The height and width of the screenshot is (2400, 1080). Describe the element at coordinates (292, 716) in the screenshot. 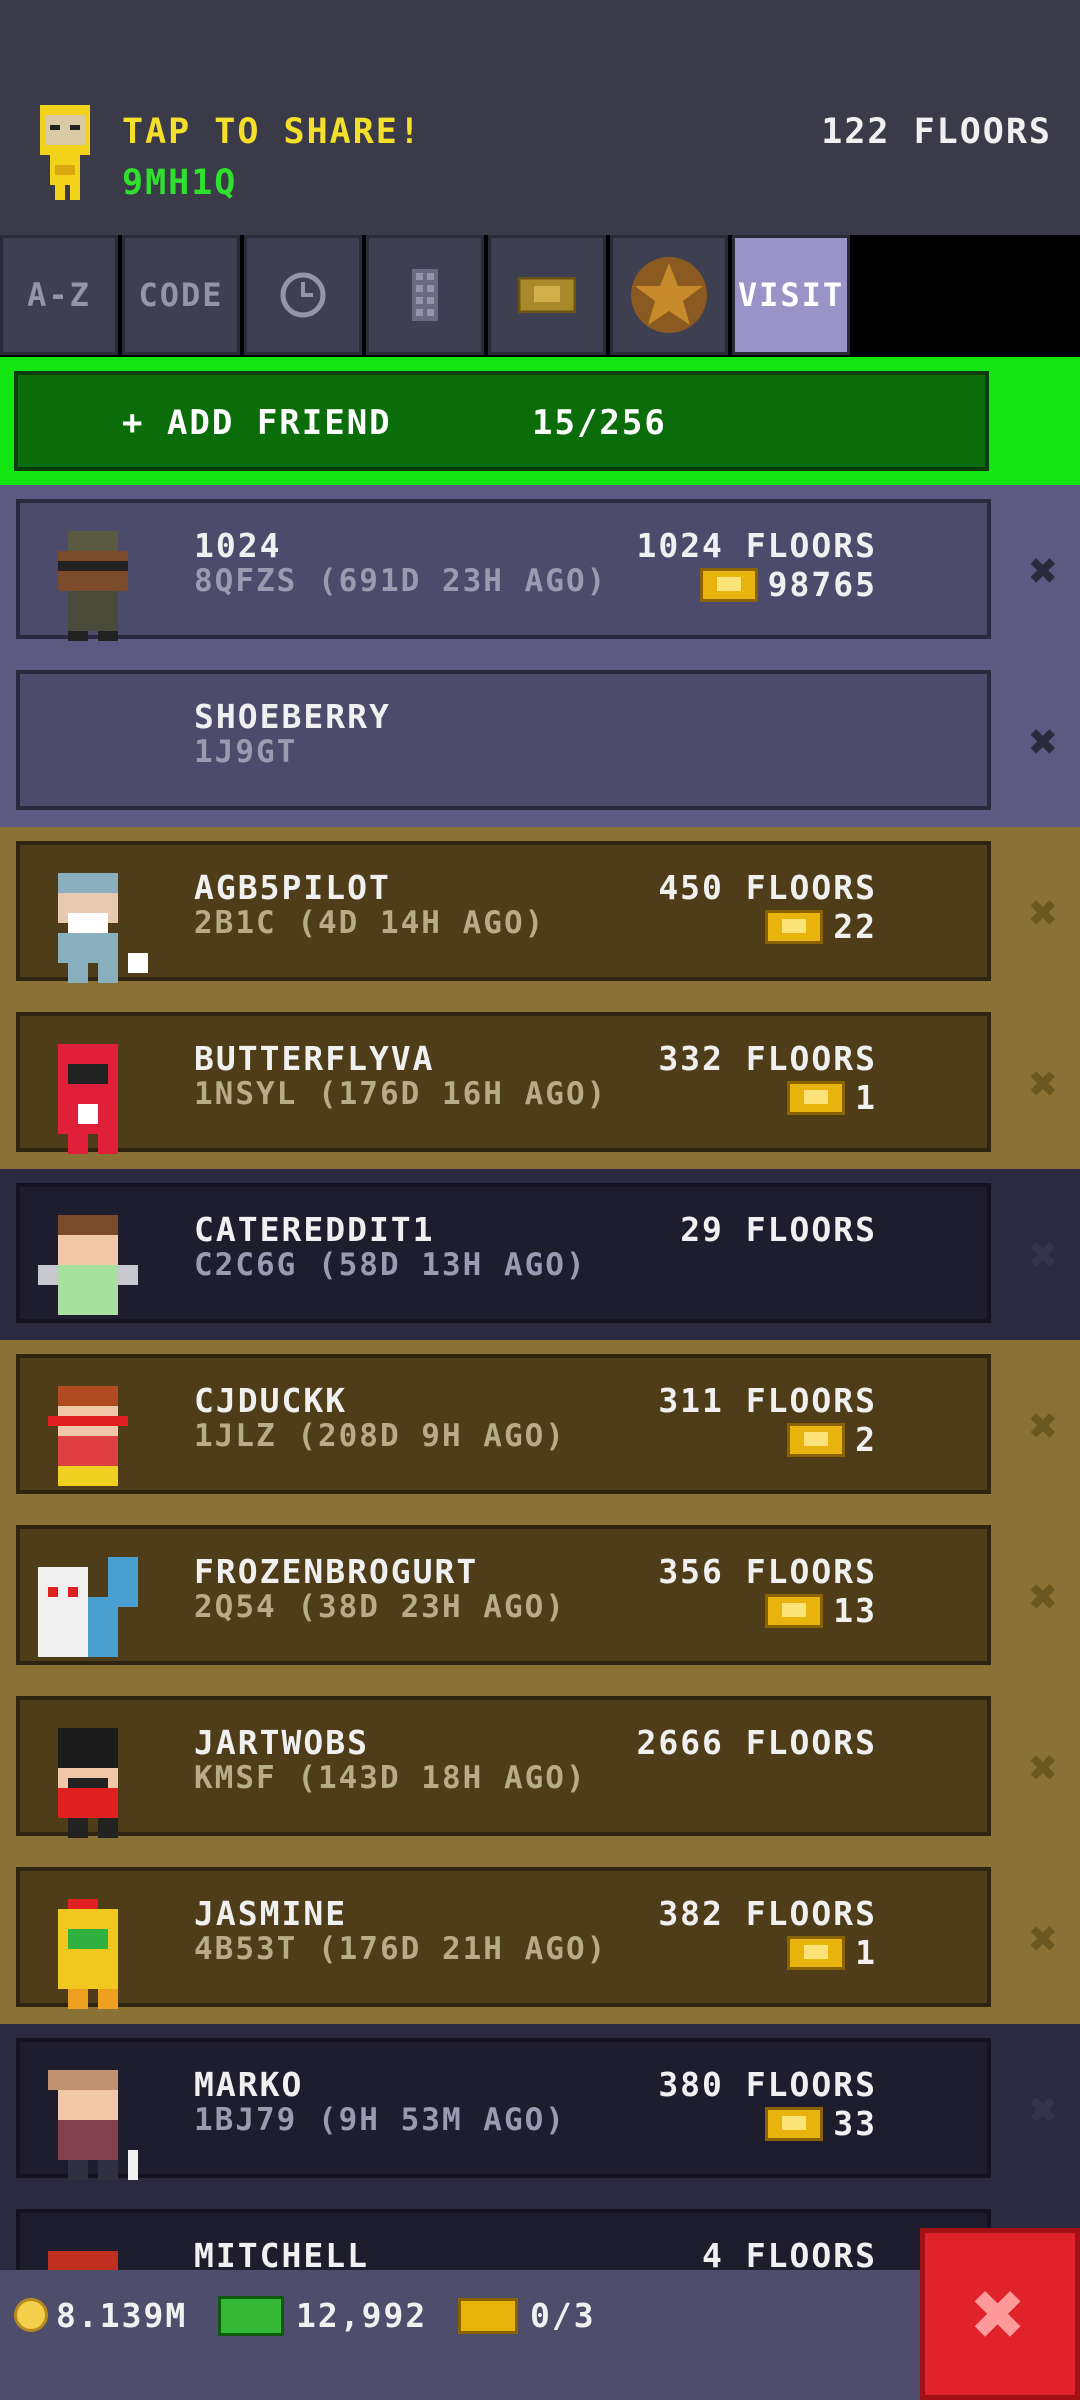

I see `friend-name: SHOEBERRY` at that location.